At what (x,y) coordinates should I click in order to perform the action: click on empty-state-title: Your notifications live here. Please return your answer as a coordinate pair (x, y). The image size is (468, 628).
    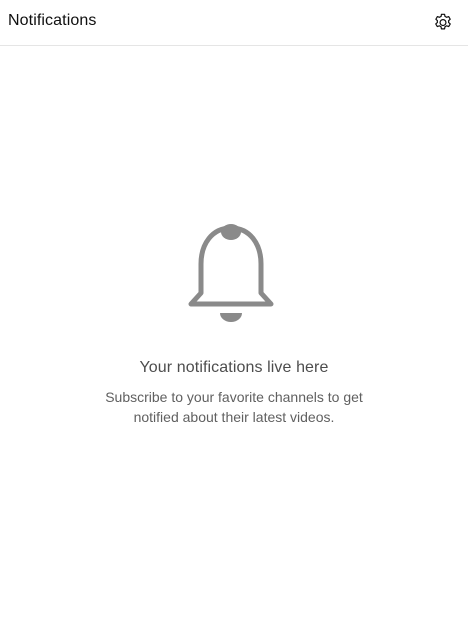
    Looking at the image, I should click on (234, 367).